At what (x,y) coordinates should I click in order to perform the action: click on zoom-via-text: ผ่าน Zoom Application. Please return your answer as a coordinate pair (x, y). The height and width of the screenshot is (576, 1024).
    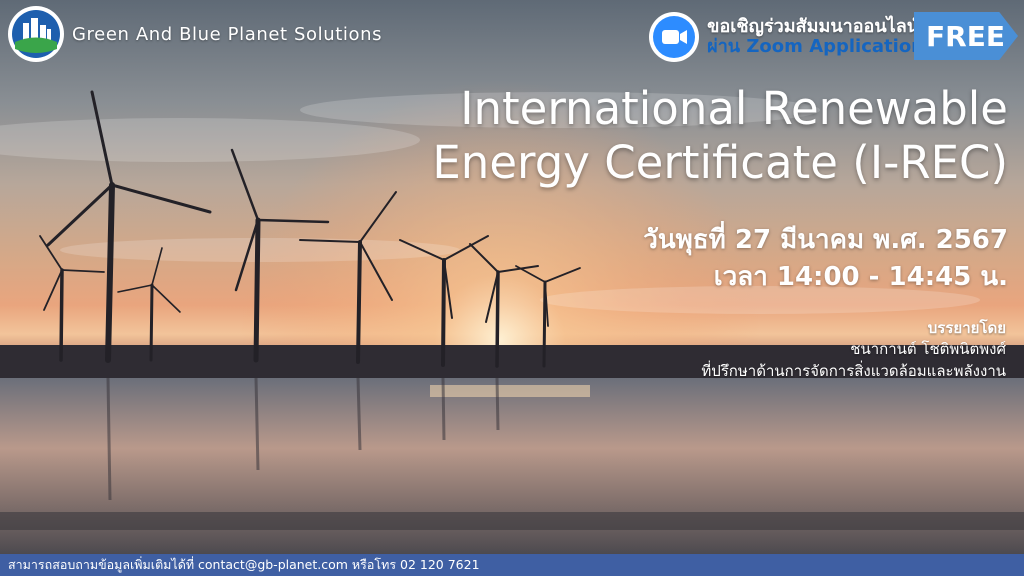
    Looking at the image, I should click on (815, 46).